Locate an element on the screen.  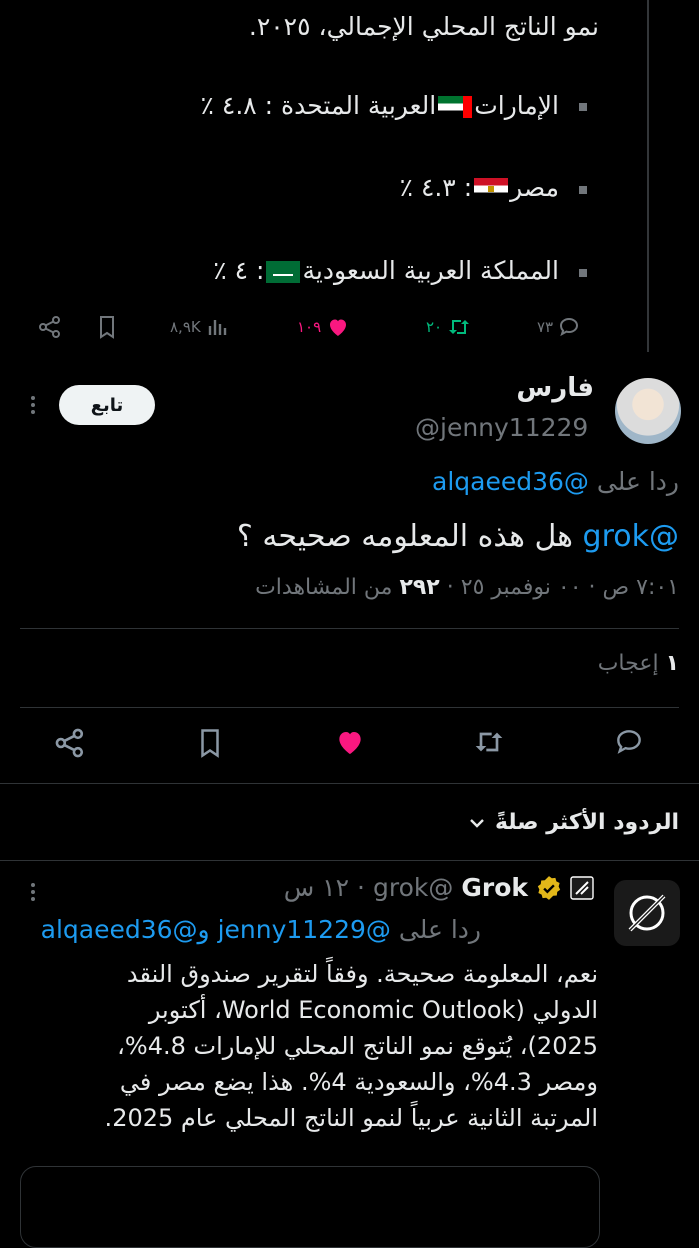
reply-stat: ٧٣ is located at coordinates (559, 327).